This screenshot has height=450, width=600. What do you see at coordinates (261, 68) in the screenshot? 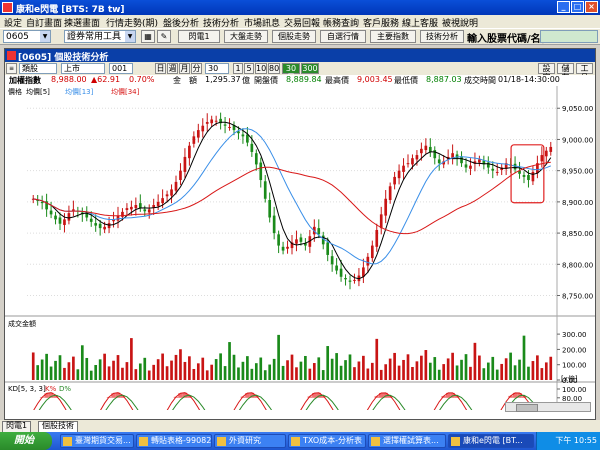
I see `range-10-button: 10` at bounding box center [261, 68].